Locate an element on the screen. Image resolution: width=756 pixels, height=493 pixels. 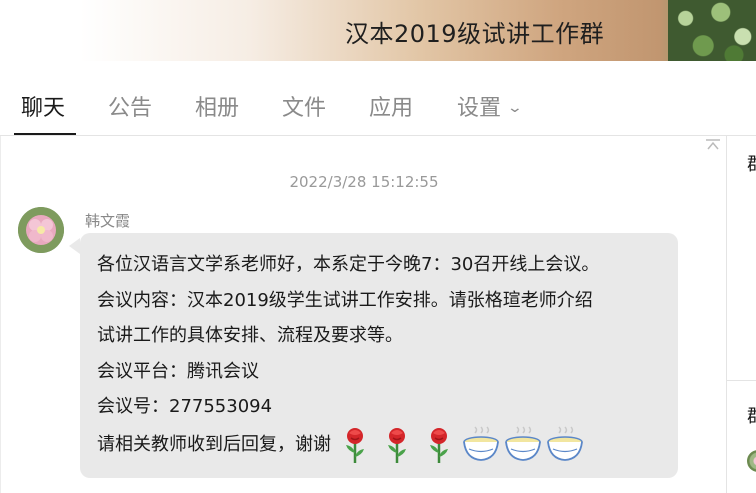
message-line: 试讲工作的具体安排、流程及要求等。 is located at coordinates (250, 335).